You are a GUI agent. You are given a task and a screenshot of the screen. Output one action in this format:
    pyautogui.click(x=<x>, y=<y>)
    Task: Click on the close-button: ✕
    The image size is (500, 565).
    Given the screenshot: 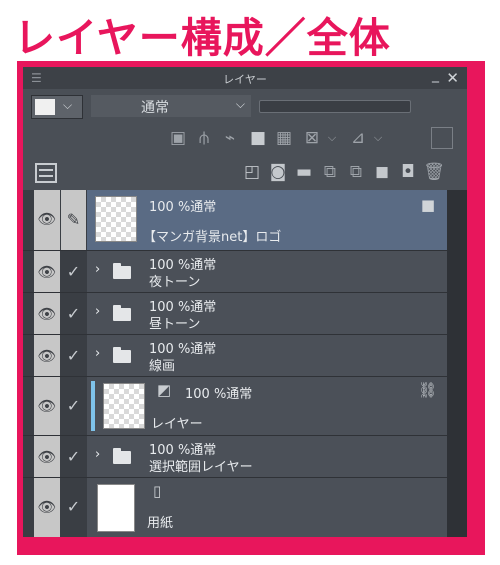 What is the action you would take?
    pyautogui.click(x=452, y=78)
    